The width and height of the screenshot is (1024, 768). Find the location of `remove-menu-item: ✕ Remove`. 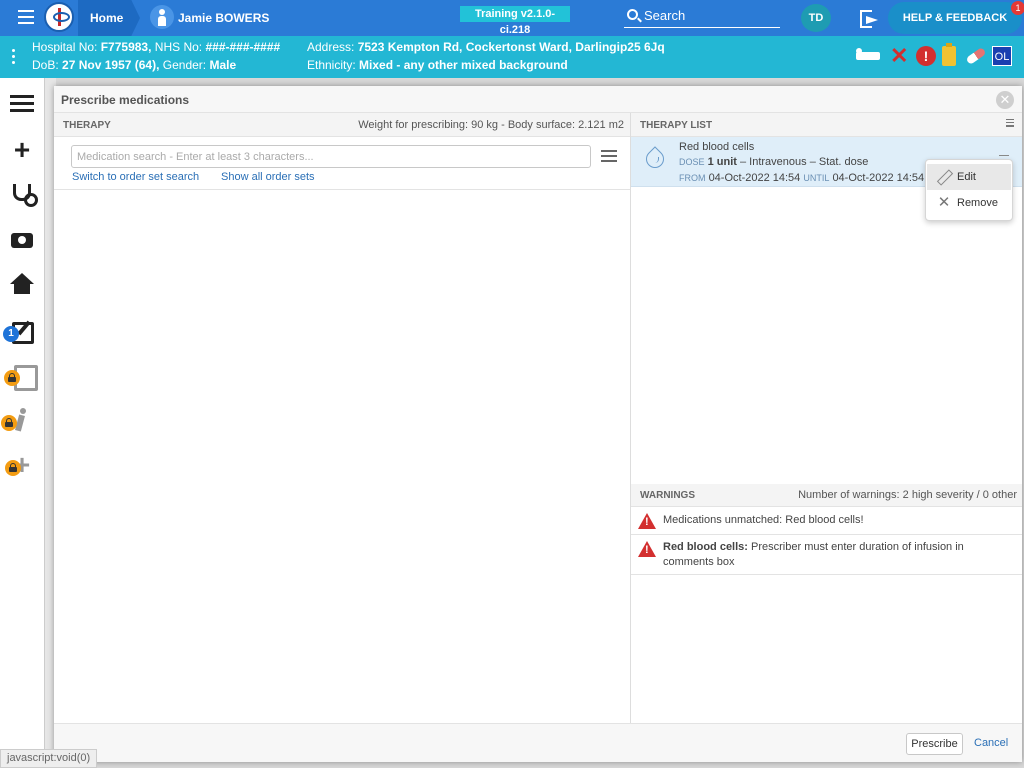

remove-menu-item: ✕ Remove is located at coordinates (969, 203).